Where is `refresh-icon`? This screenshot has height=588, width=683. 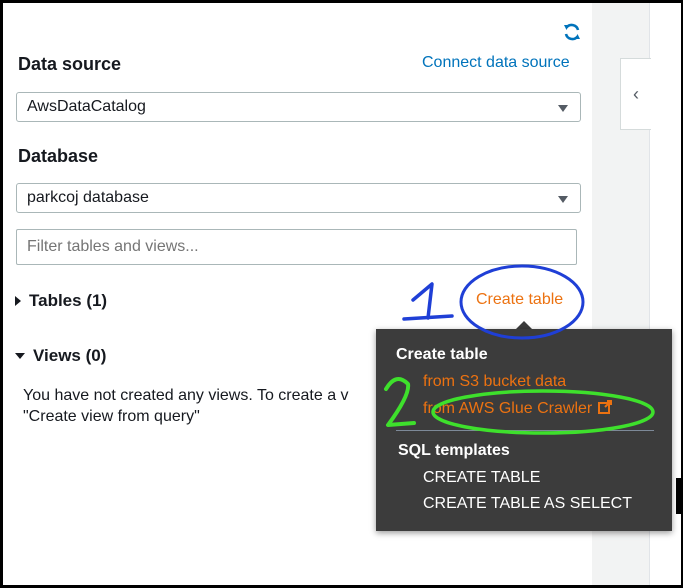
refresh-icon is located at coordinates (572, 32).